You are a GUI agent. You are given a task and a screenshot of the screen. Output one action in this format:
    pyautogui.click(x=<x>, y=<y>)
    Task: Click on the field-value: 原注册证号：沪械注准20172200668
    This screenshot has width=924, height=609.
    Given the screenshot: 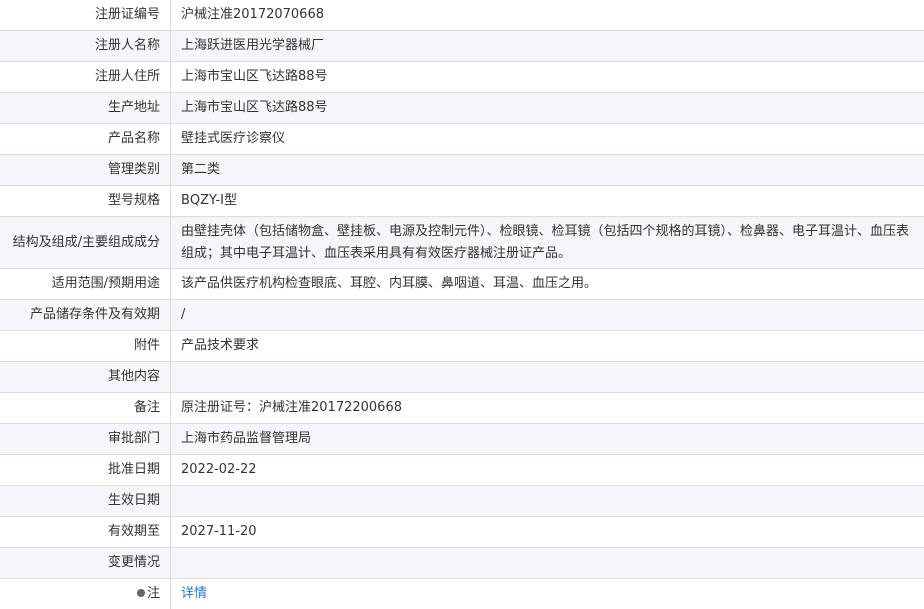 What is the action you would take?
    pyautogui.click(x=547, y=408)
    